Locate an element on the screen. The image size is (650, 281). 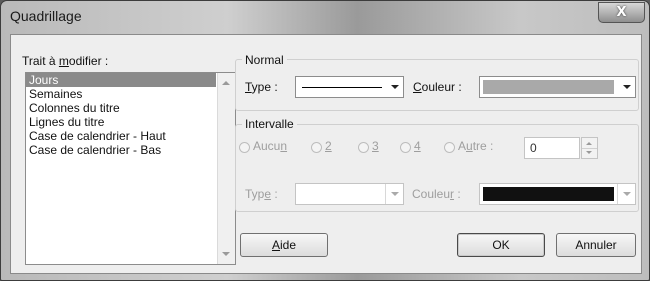
listbox-scrollbar is located at coordinates (226, 168).